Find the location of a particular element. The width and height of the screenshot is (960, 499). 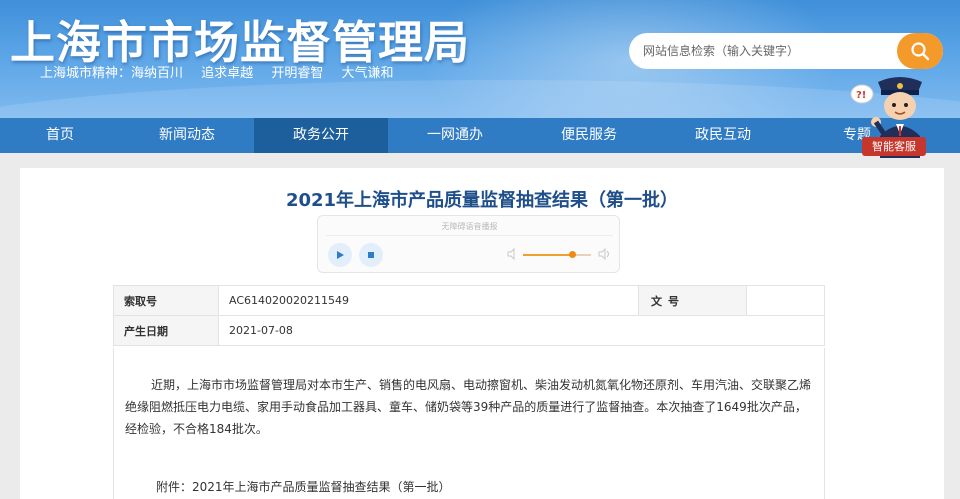

nav-item-news: 新闻动态 is located at coordinates (187, 135).